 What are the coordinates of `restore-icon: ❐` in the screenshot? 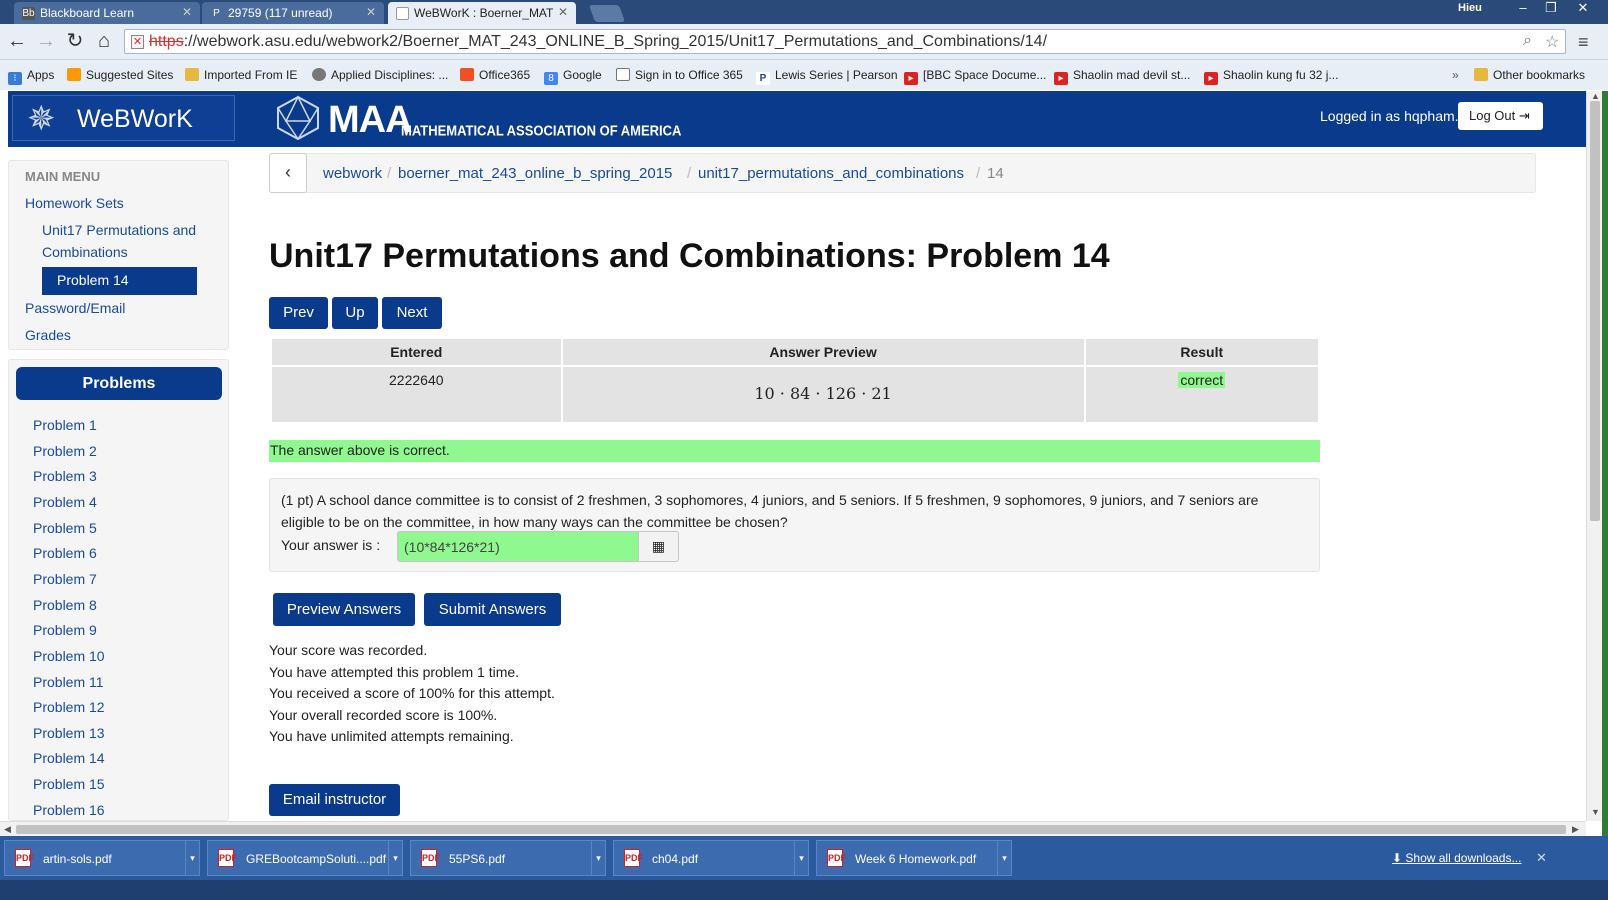 It's located at (1551, 8).